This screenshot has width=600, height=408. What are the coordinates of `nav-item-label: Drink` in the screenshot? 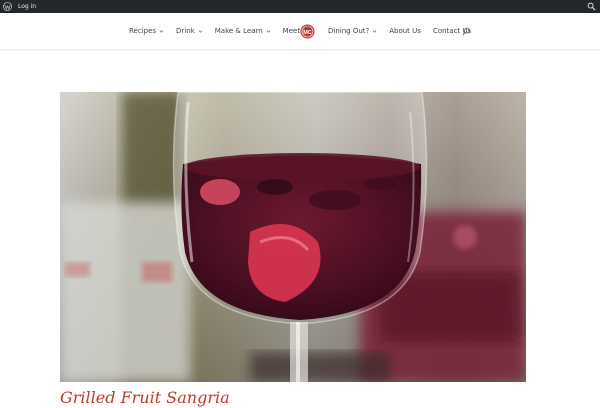 It's located at (185, 31).